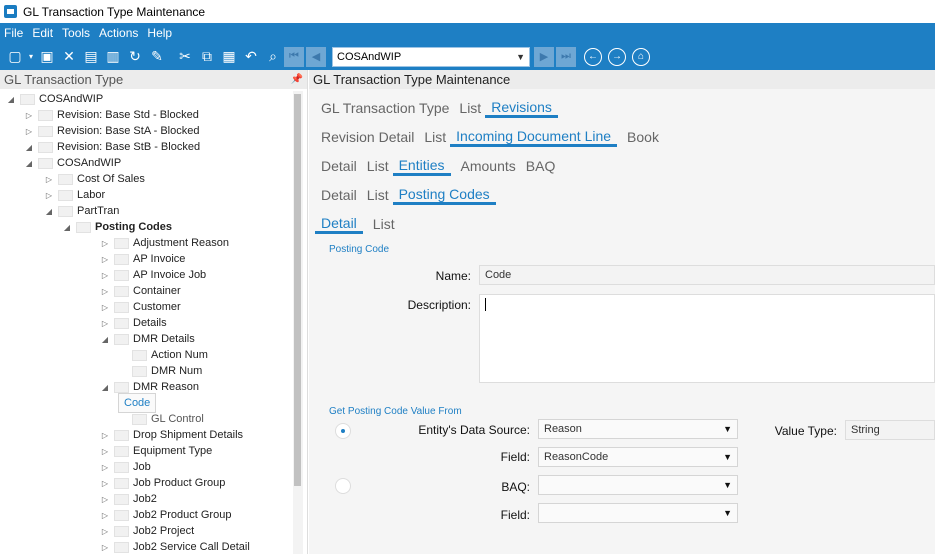 The image size is (935, 554). Describe the element at coordinates (431, 56) in the screenshot. I see `record-combo: COSAndWIP ▼` at that location.